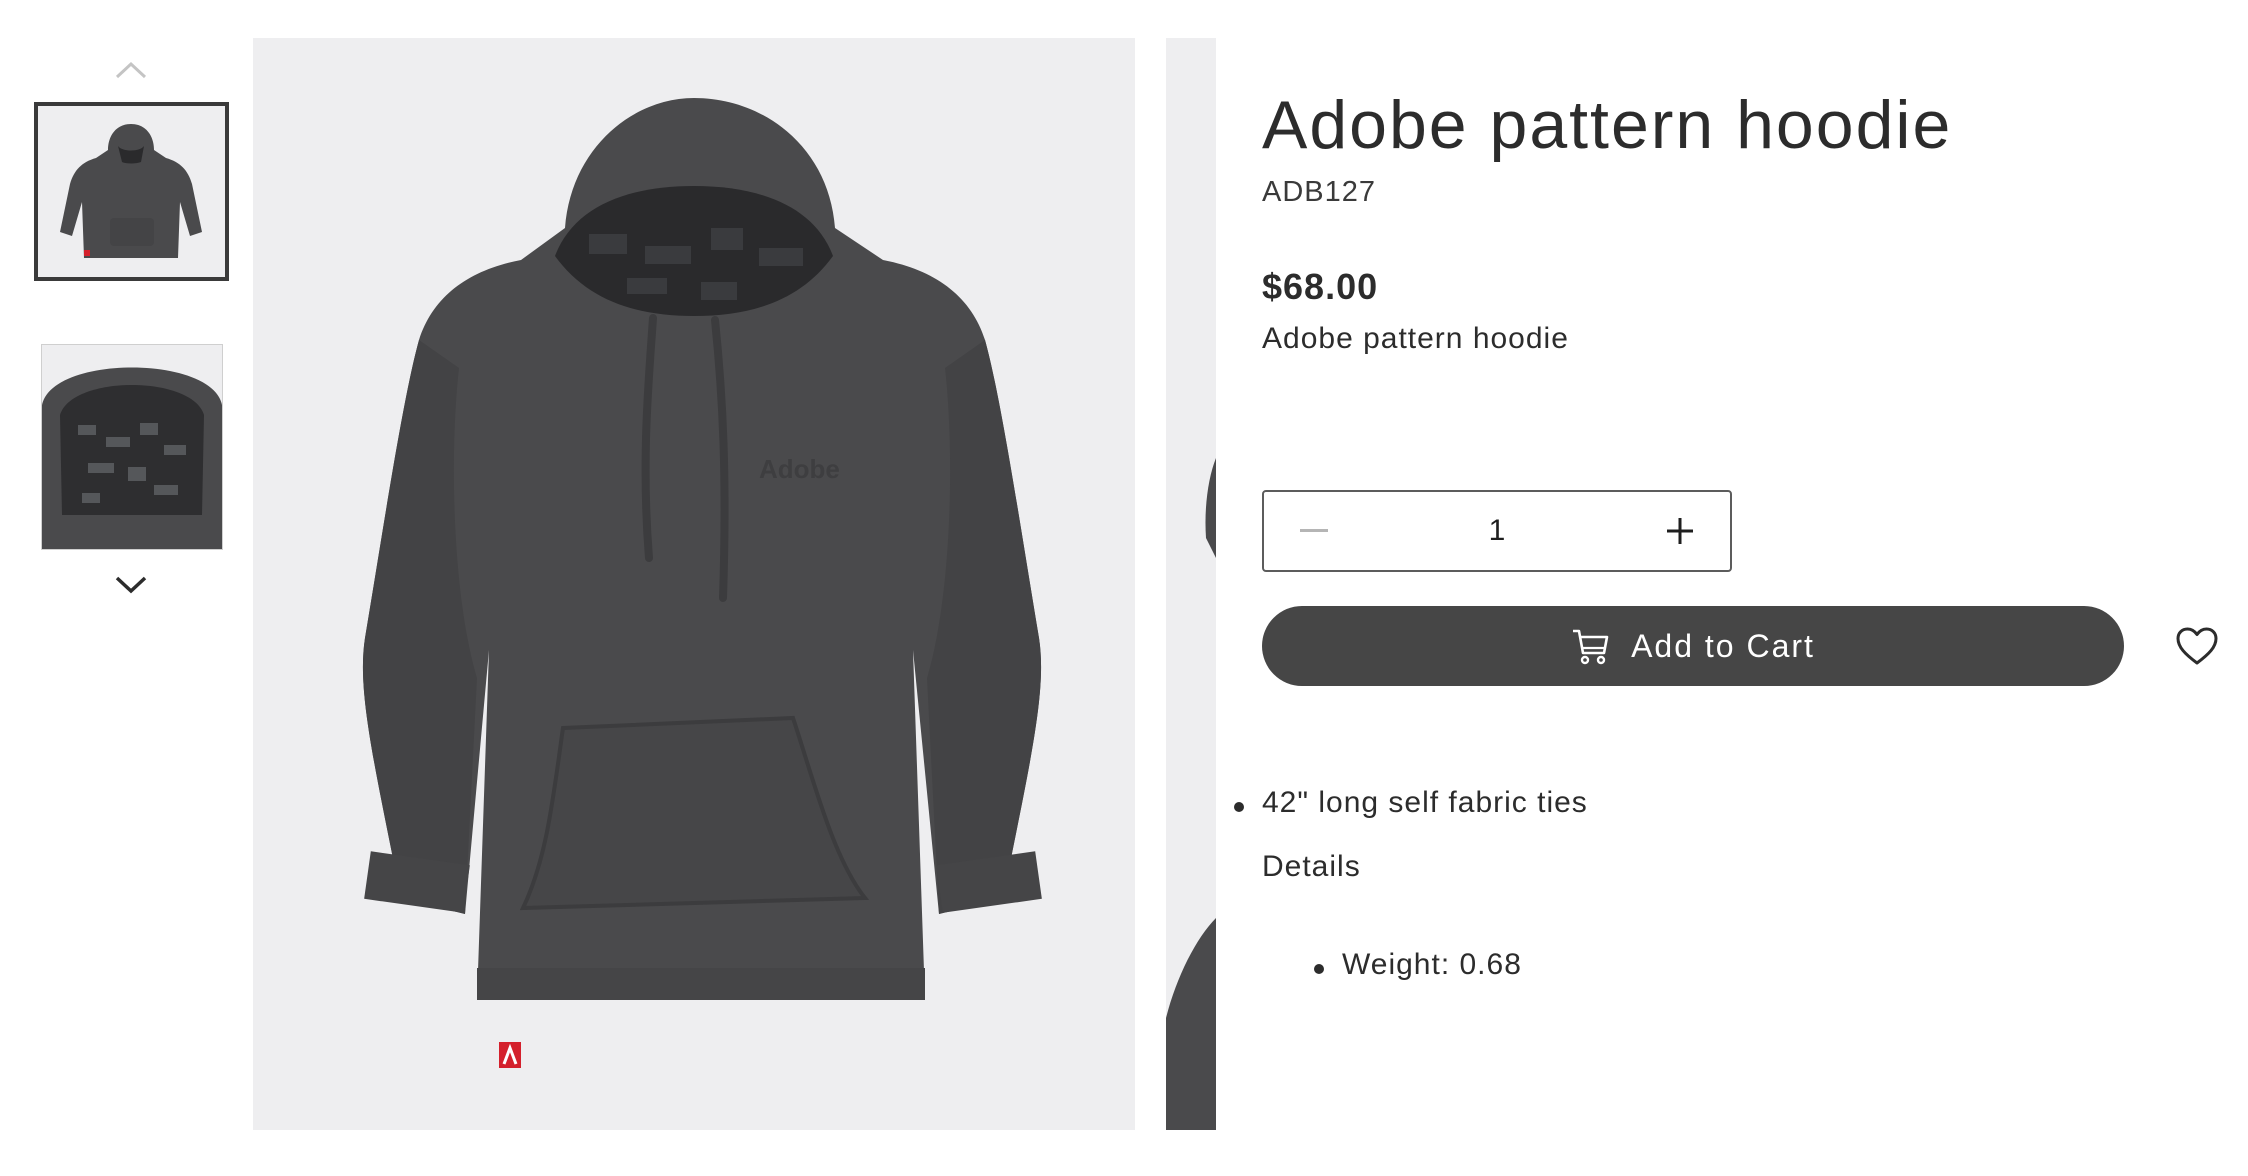 The width and height of the screenshot is (2248, 1176). I want to click on details-list-item: Weight: 0.68, so click(1417, 965).